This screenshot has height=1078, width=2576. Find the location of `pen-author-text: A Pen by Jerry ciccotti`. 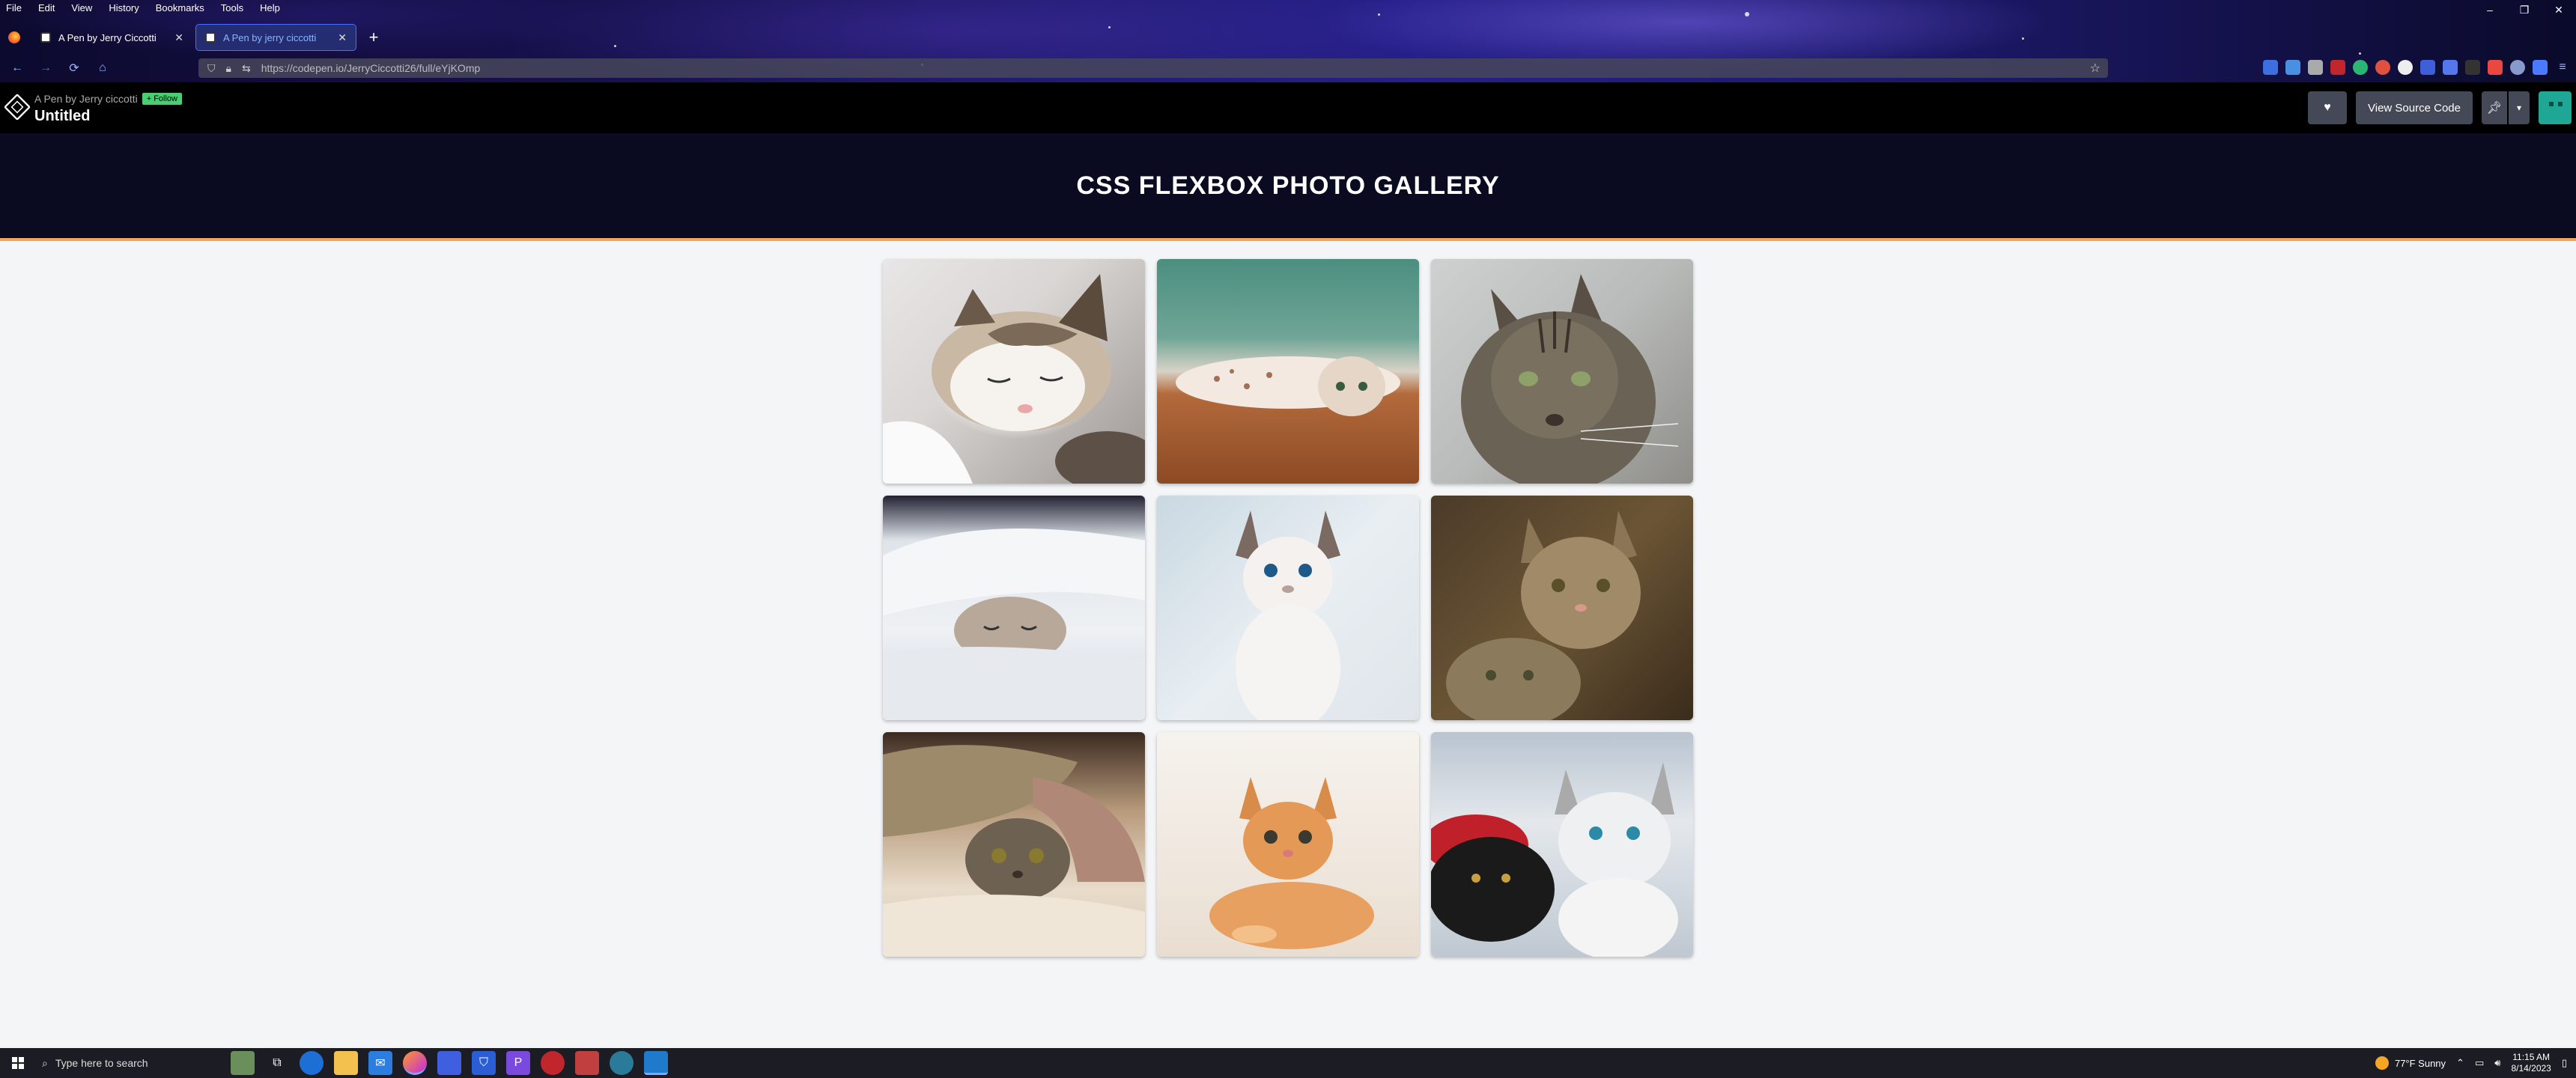

pen-author-text: A Pen by Jerry ciccotti is located at coordinates (86, 99).